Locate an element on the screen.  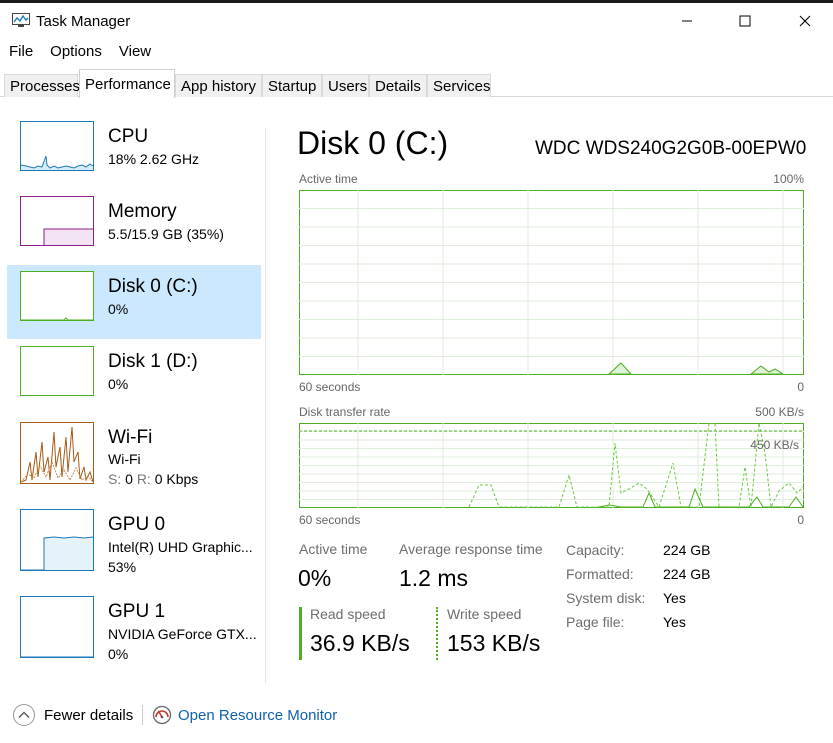
minimize-icon is located at coordinates (687, 21).